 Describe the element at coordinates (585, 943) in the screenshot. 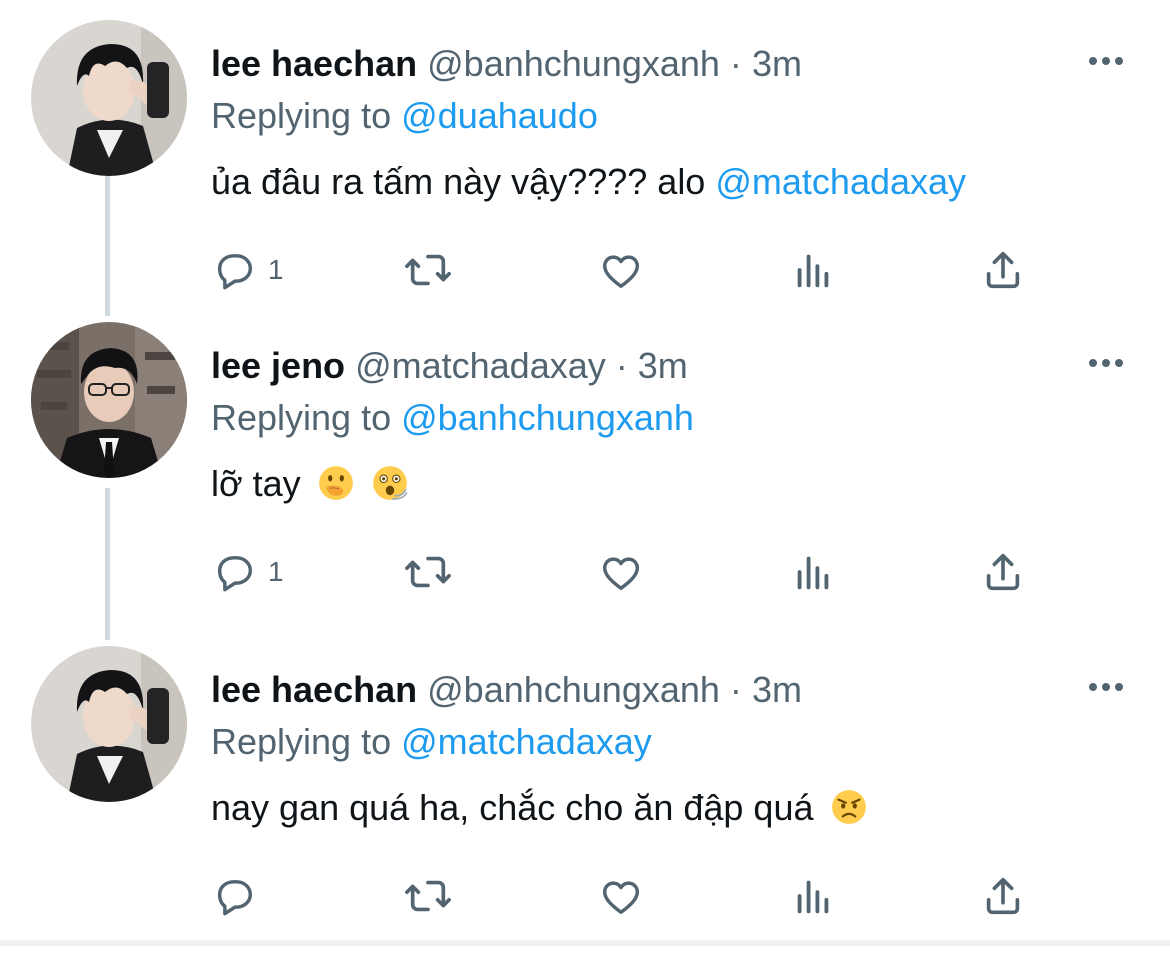

I see `divider` at that location.